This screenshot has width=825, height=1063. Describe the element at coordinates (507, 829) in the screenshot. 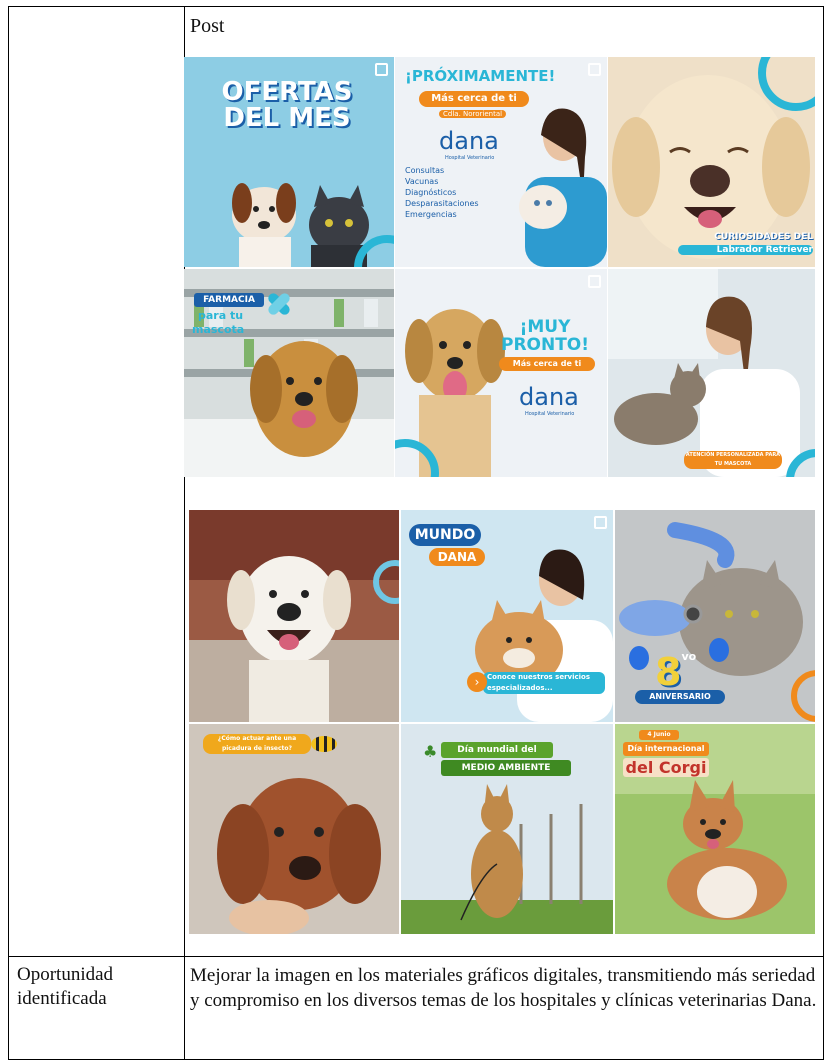

I see `post-medio-ambiente: ♣ Día mundial del MEDIO AMBIENTE` at that location.